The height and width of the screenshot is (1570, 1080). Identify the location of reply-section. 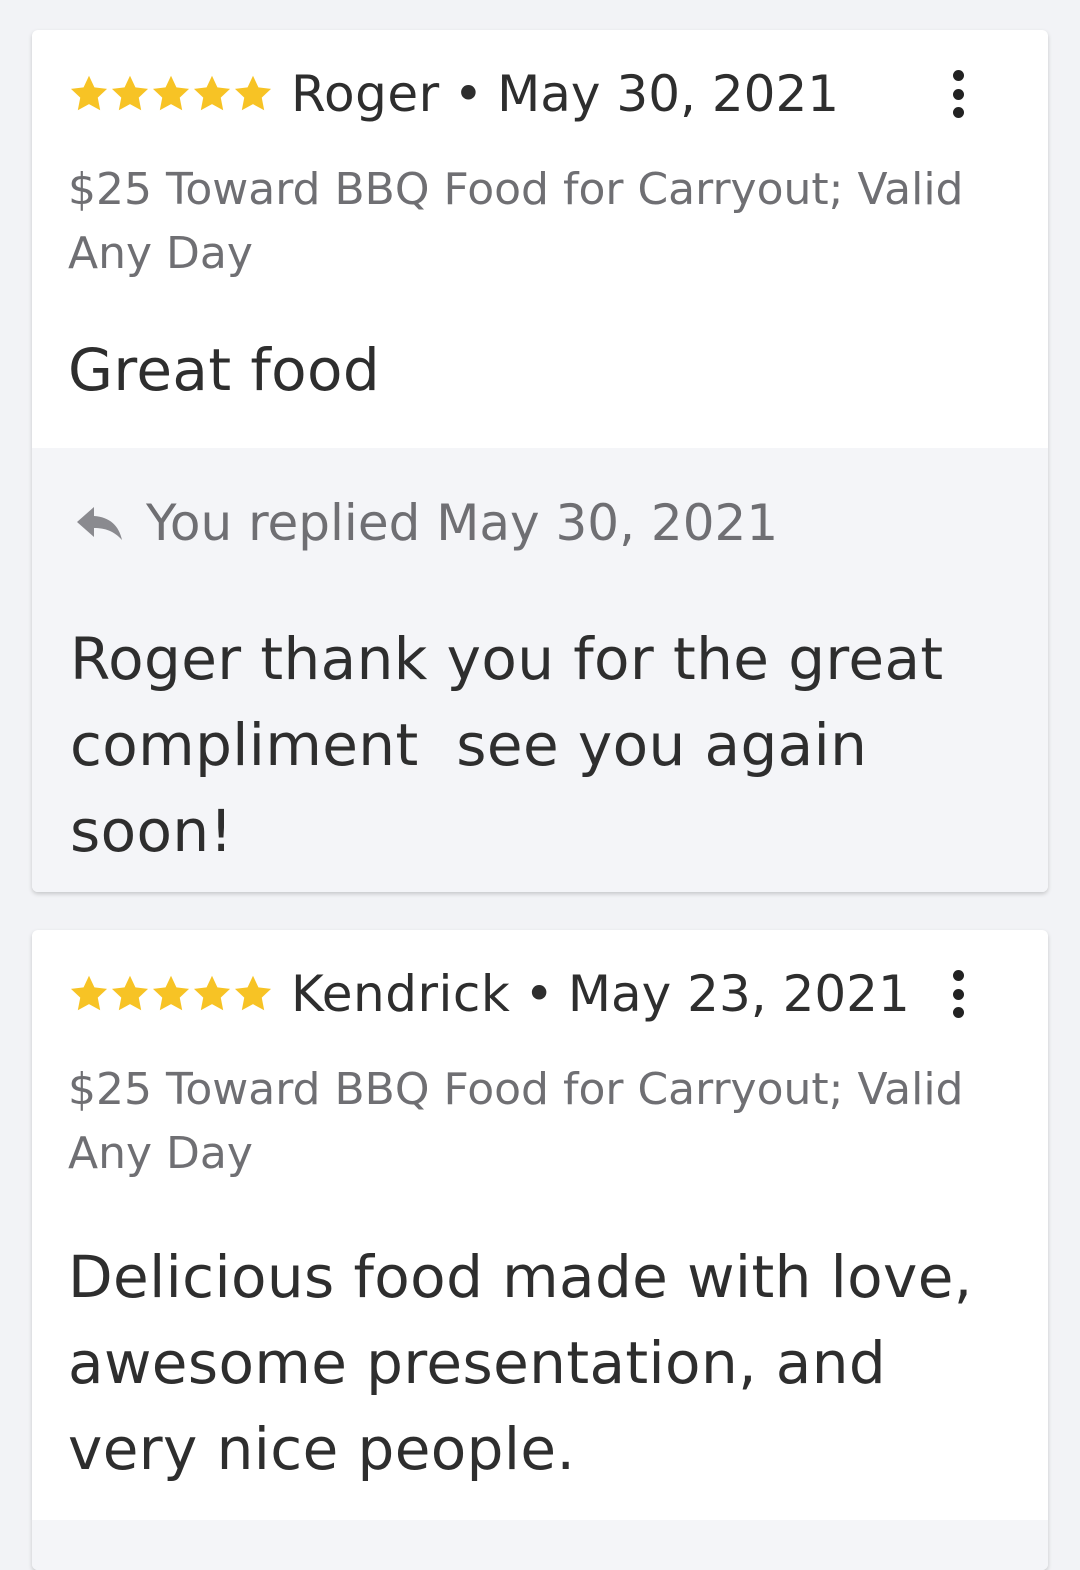
(540, 1545).